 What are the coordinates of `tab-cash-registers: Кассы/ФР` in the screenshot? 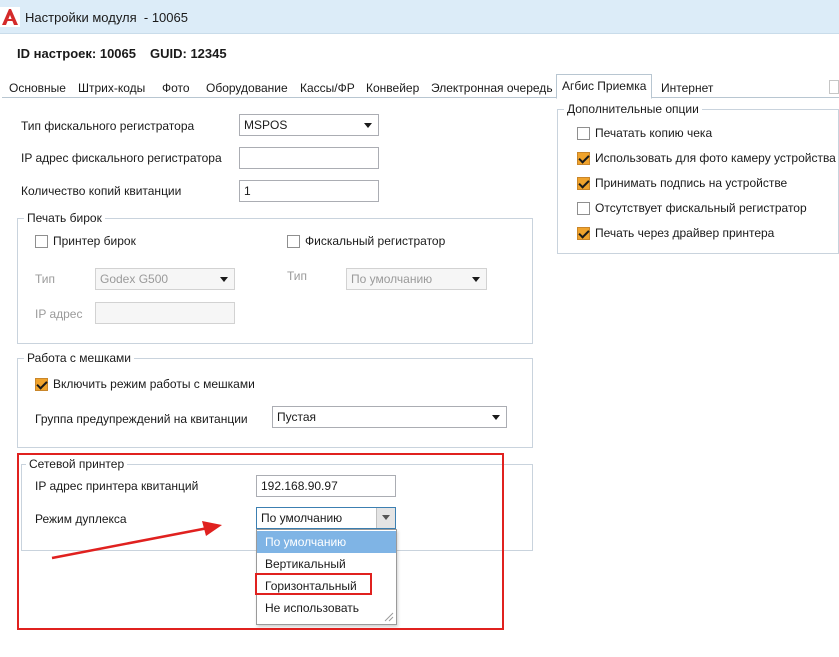 It's located at (327, 88).